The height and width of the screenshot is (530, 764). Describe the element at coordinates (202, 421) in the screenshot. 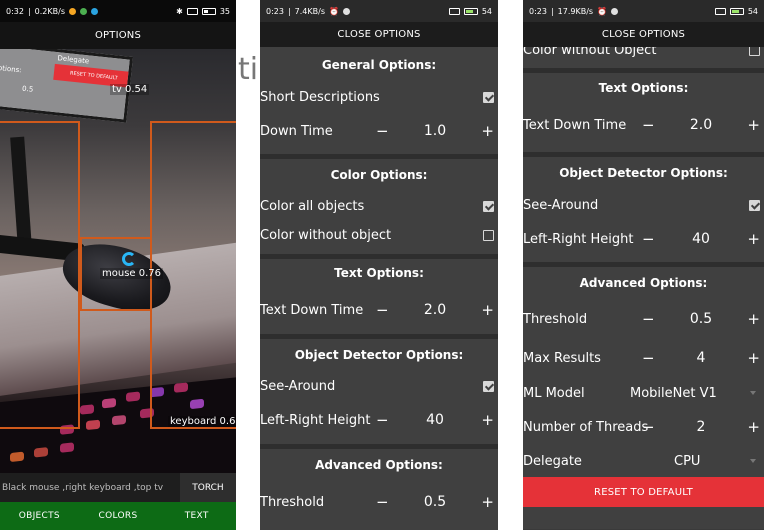

I see `detection-label: keyboard 0.66` at that location.